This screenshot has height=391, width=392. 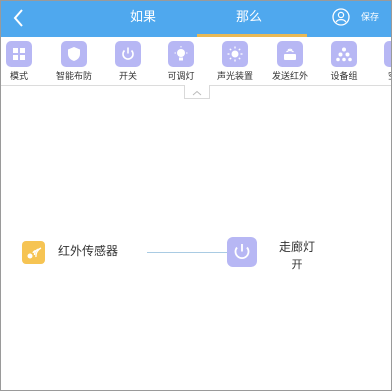 What do you see at coordinates (387, 54) in the screenshot?
I see `air-icon` at bounding box center [387, 54].